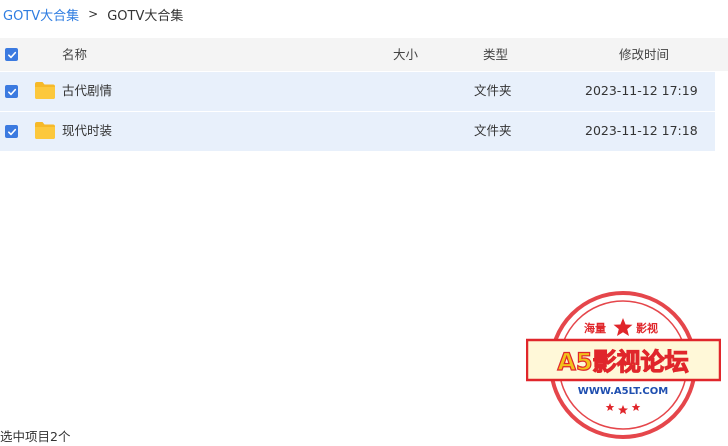 This screenshot has height=446, width=728. I want to click on selection-count: 选中项目2个, so click(35, 436).